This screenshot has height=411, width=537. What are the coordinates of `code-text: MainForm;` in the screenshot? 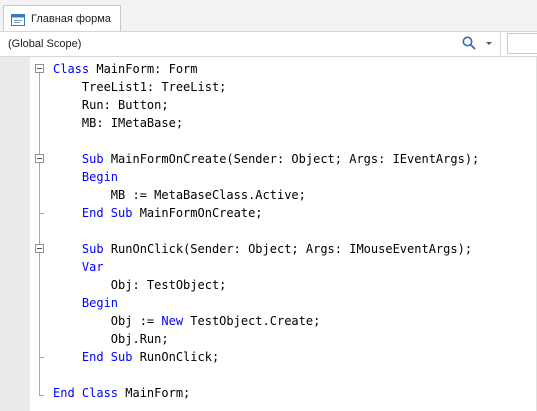 It's located at (154, 393).